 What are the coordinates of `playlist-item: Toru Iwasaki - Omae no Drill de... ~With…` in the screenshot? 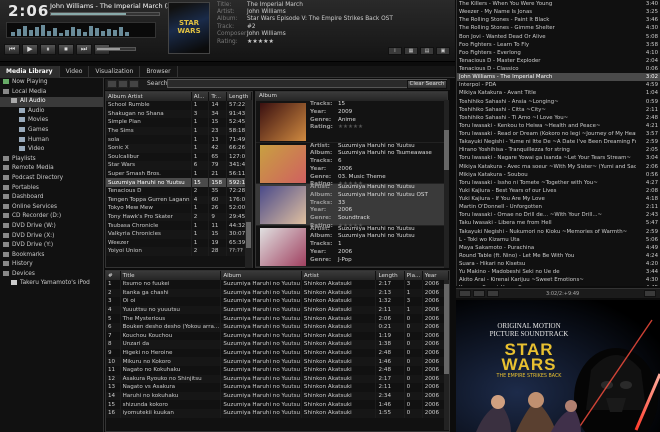 It's located at (558, 215).